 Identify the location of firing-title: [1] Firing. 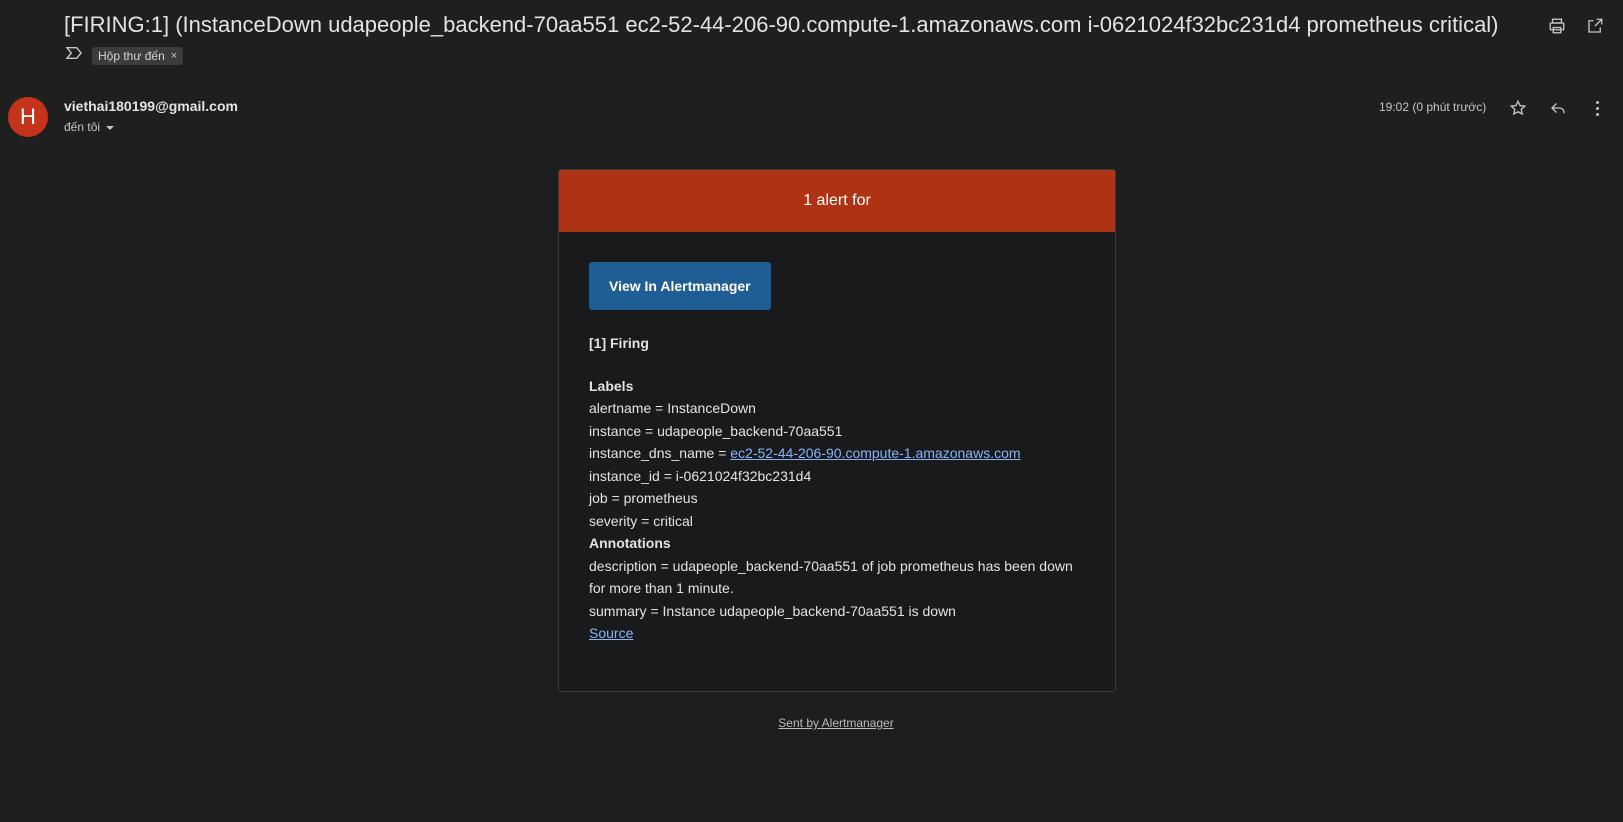
(619, 343).